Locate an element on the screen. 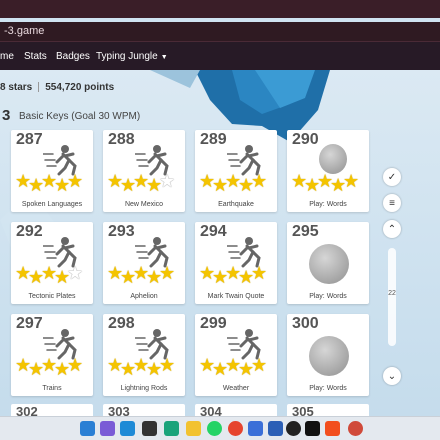 The image size is (440, 440). level-scroll-track is located at coordinates (392, 297).